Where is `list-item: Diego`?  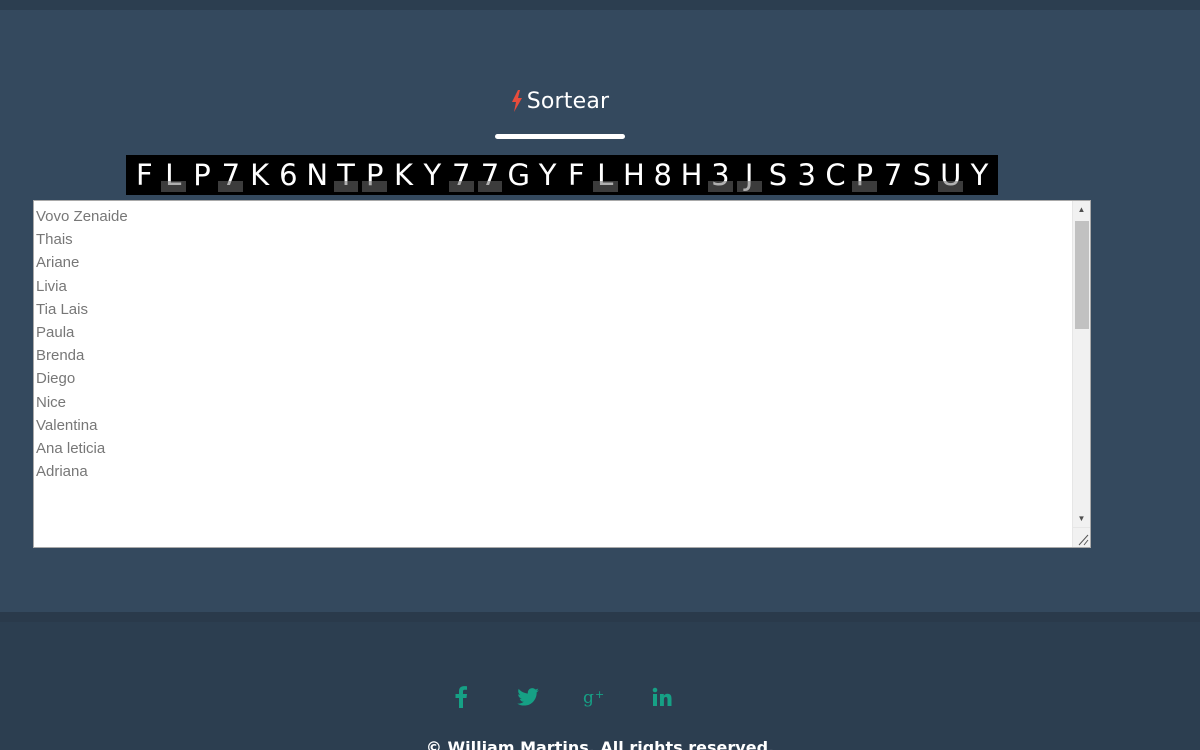
list-item: Diego is located at coordinates (56, 379).